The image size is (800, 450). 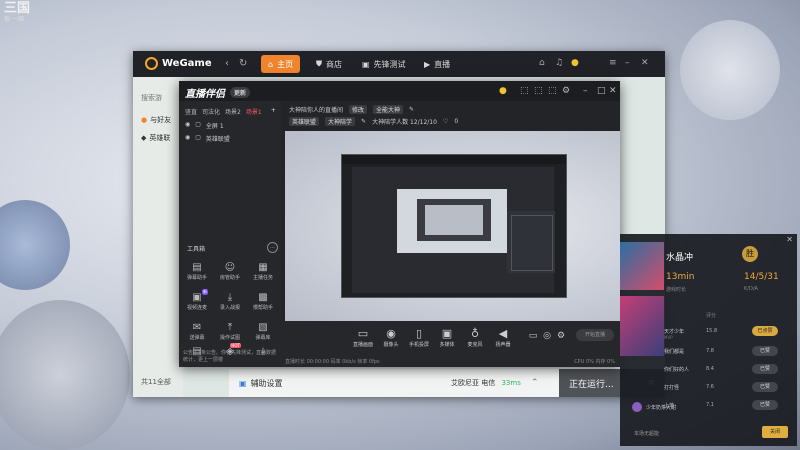 I want to click on tool-0: ▤ 弹幕助手, so click(x=197, y=274).